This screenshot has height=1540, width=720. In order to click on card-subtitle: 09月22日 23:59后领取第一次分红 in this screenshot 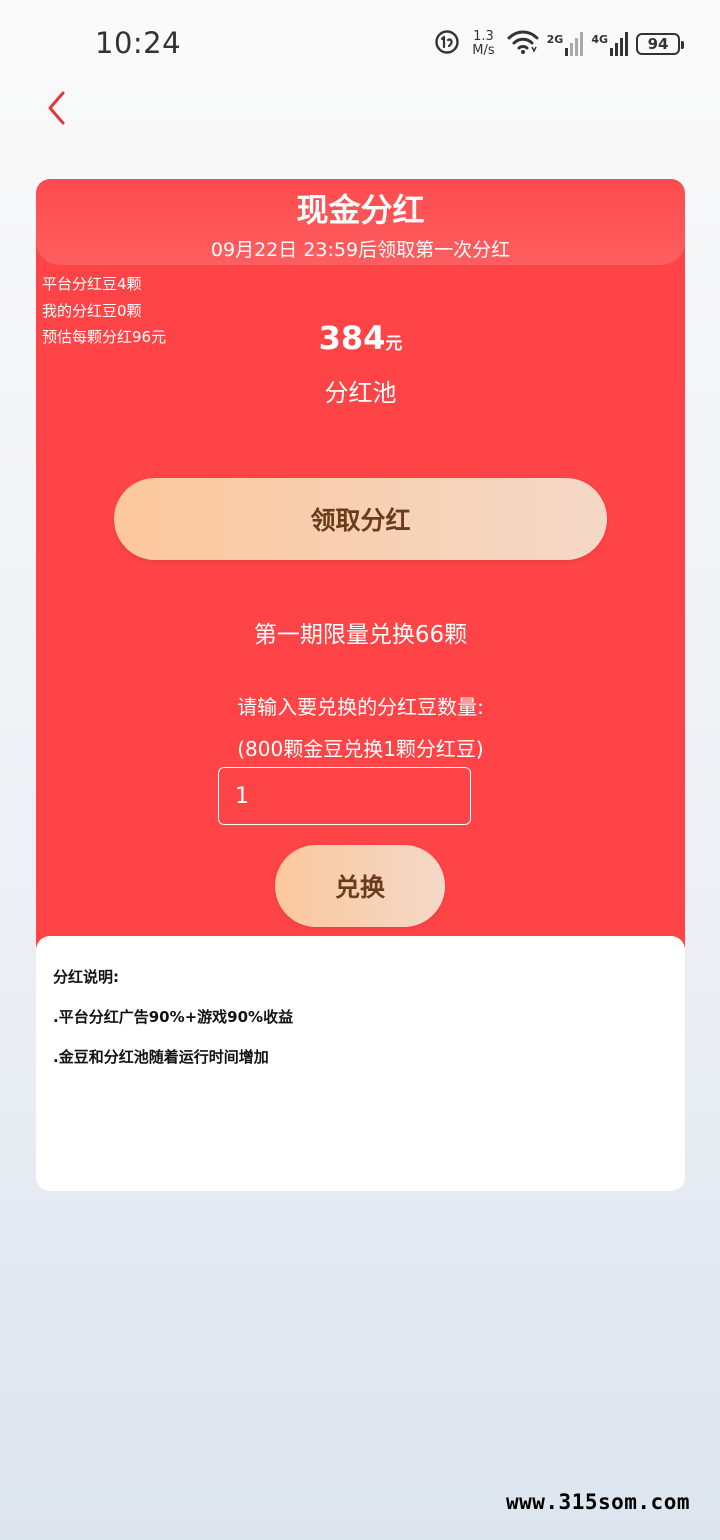, I will do `click(360, 250)`.